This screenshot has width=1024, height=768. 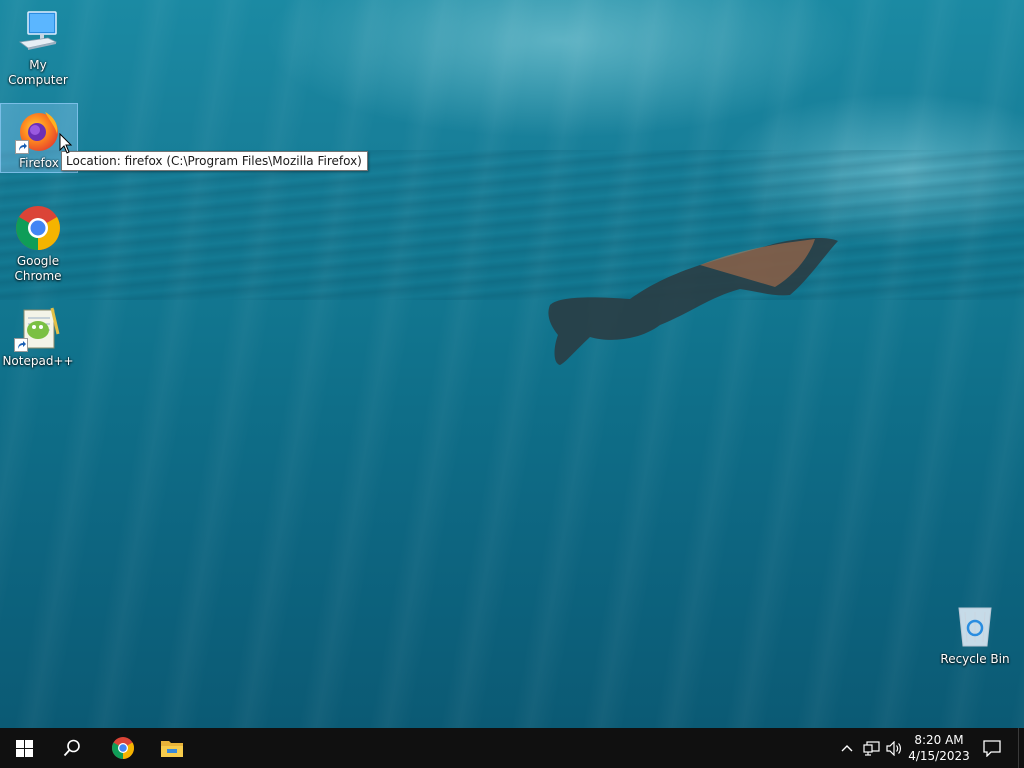 I want to click on desktop-icon-my-computer: My Computer, so click(x=38, y=48).